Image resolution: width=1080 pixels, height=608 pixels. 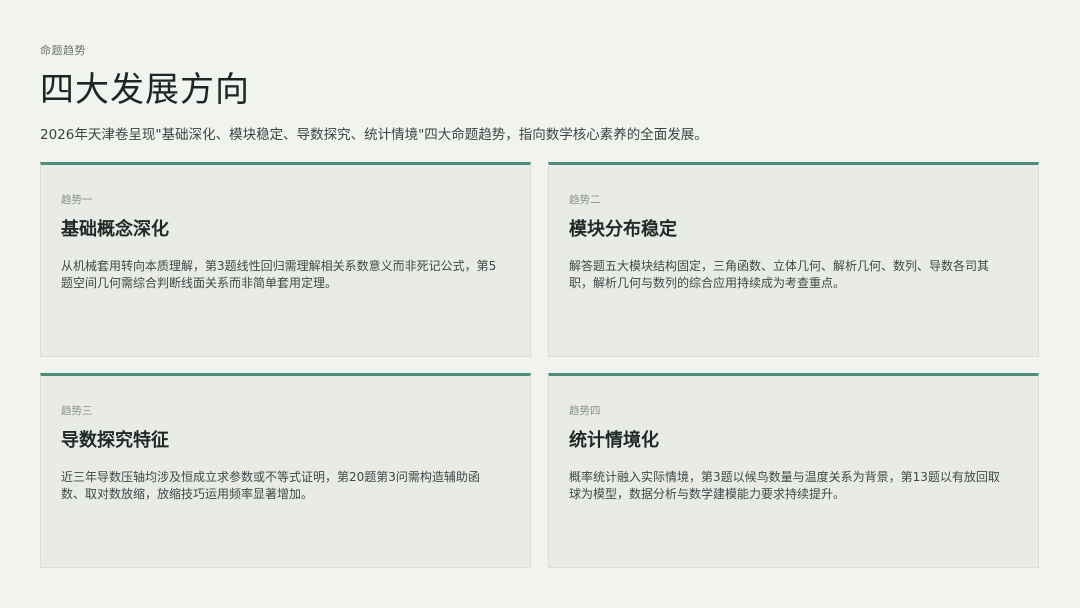 What do you see at coordinates (145, 90) in the screenshot?
I see `page-title: 四大发展方向` at bounding box center [145, 90].